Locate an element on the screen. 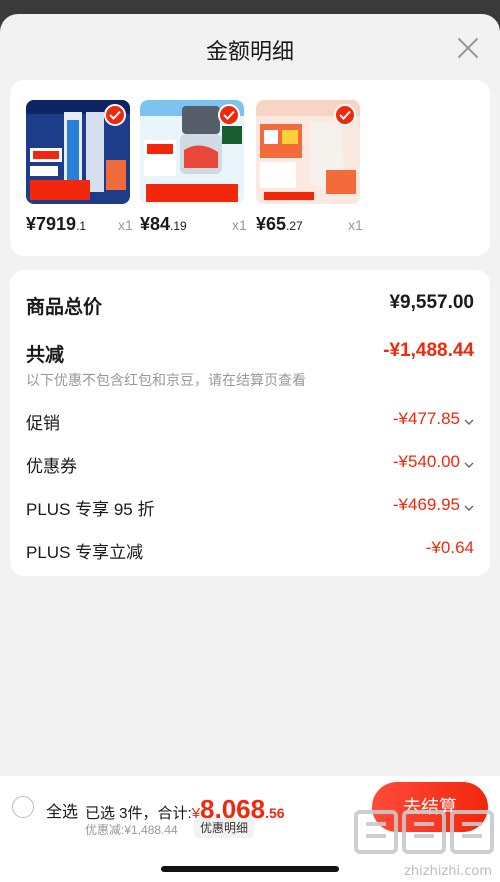  total-reduction-label: 共减 is located at coordinates (45, 355).